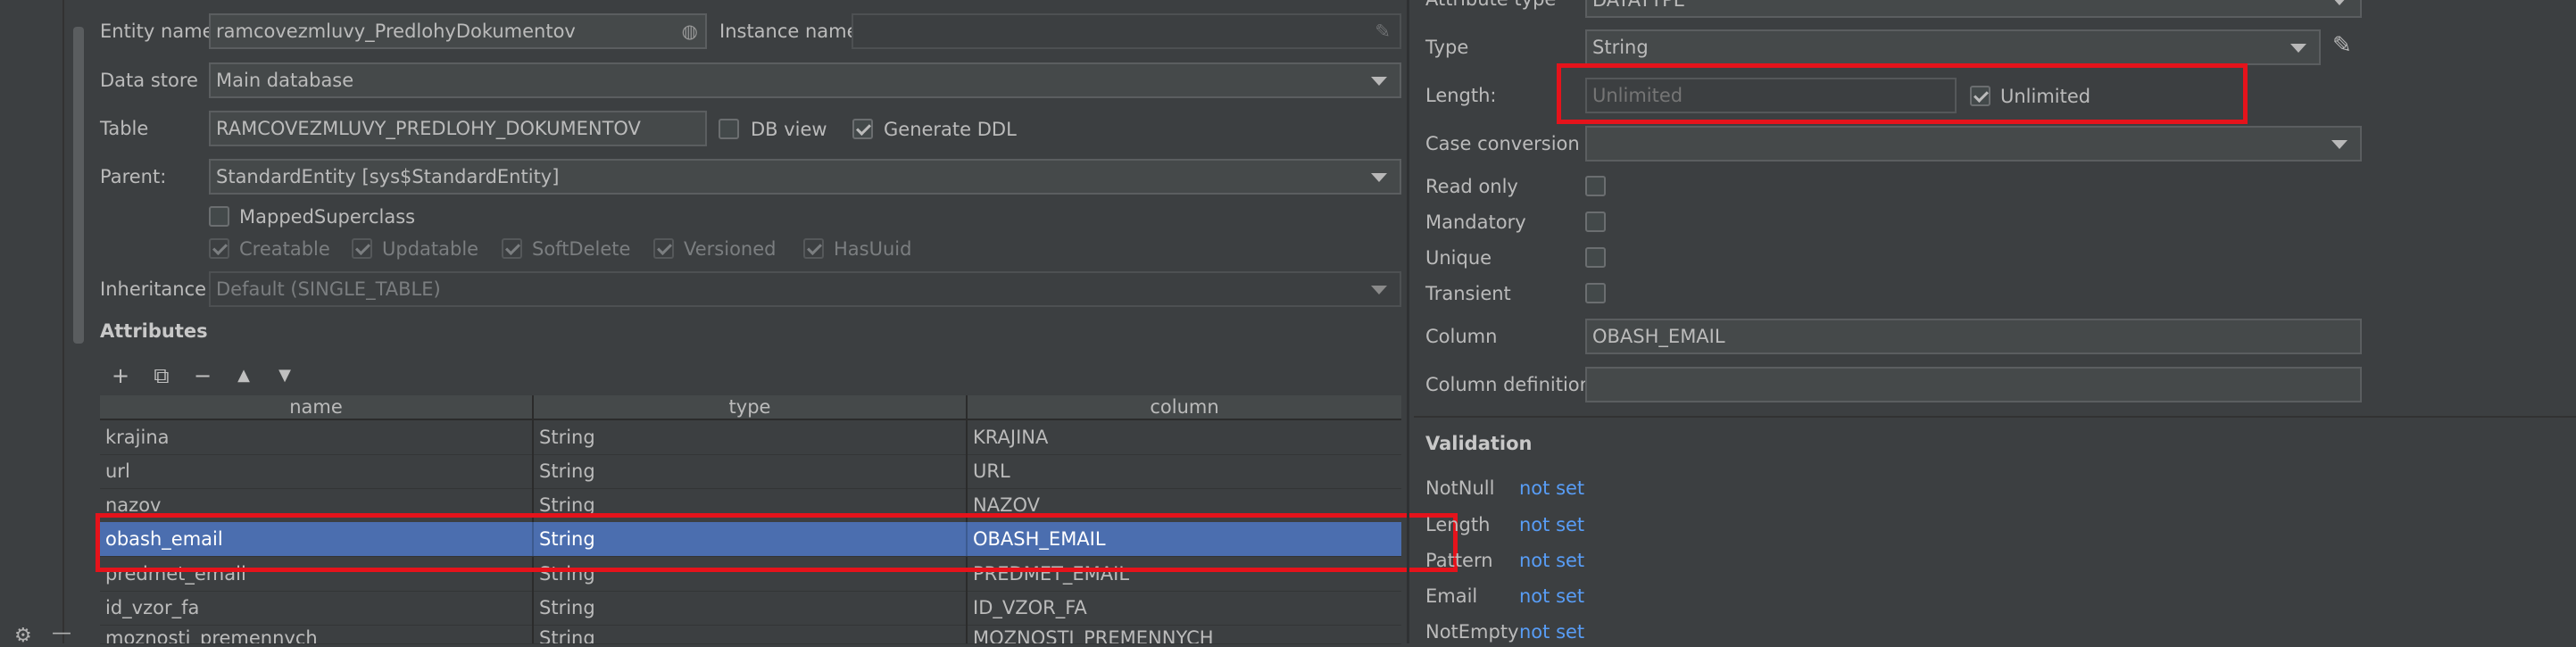 This screenshot has width=2576, height=647. What do you see at coordinates (1595, 186) in the screenshot?
I see `read-only-checkbox` at bounding box center [1595, 186].